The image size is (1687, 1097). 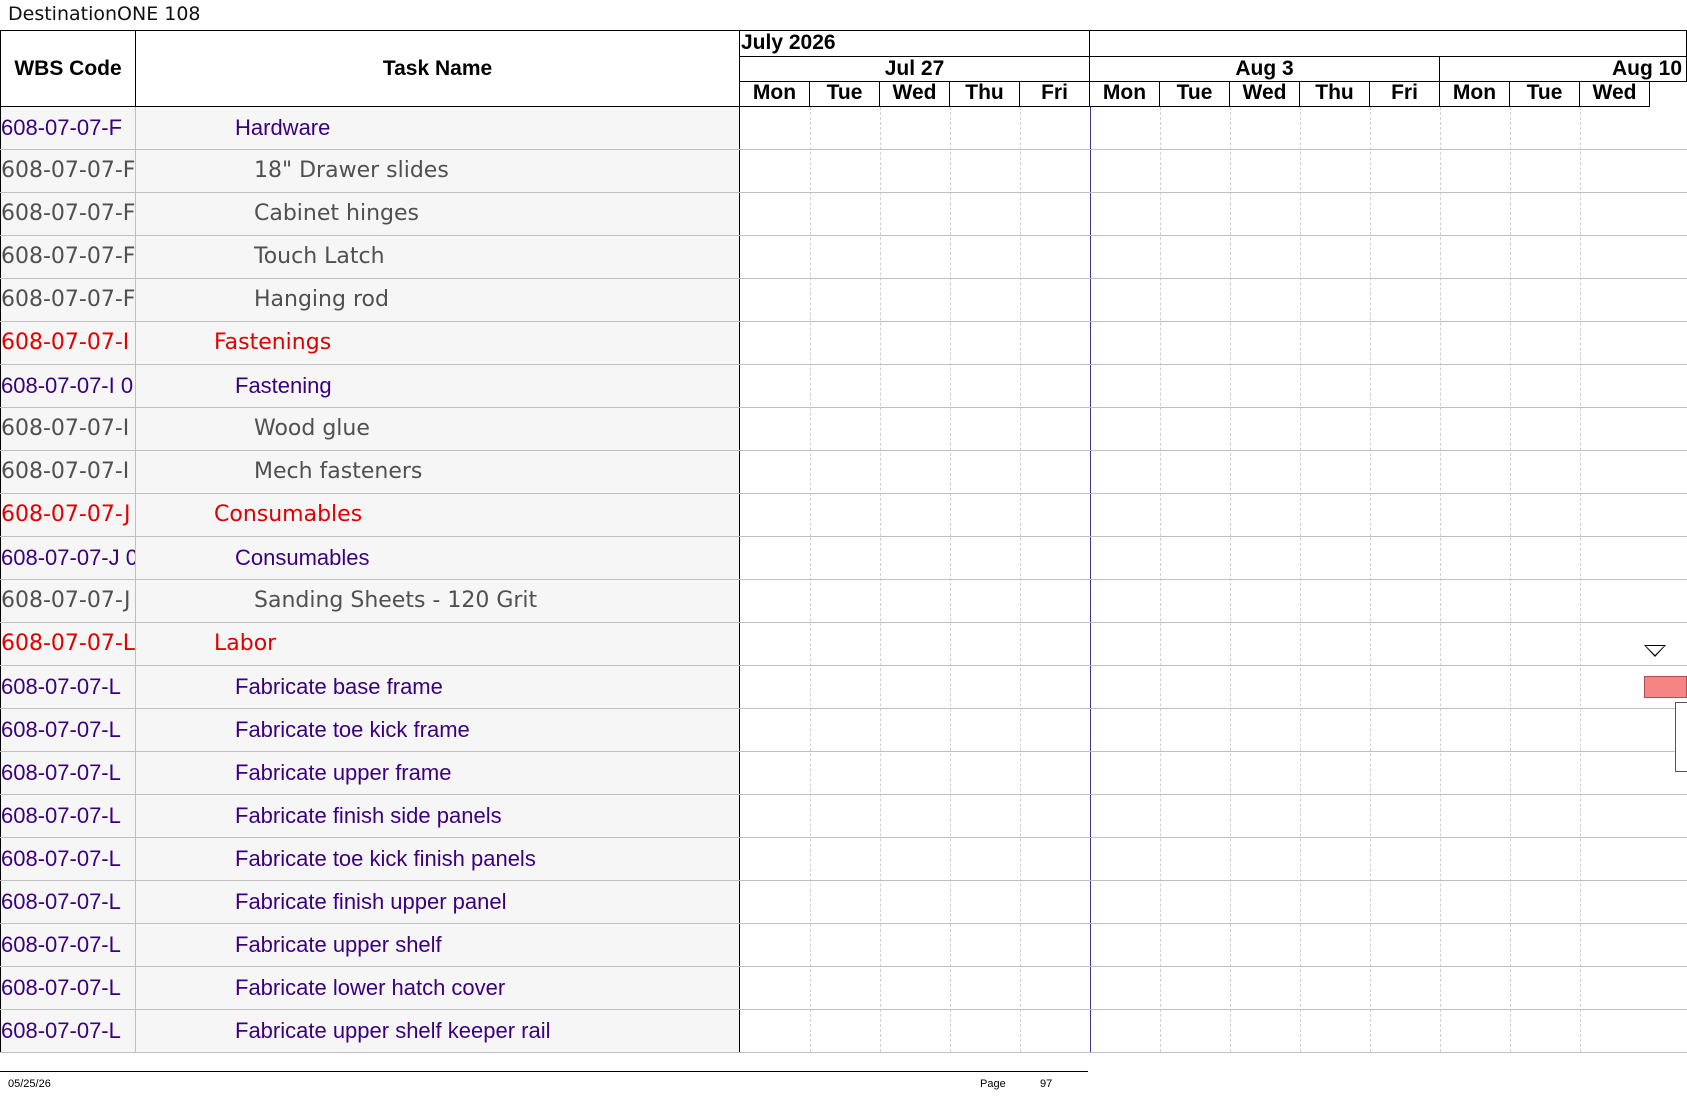 What do you see at coordinates (438, 429) in the screenshot?
I see `task-name-cell: Wood glue` at bounding box center [438, 429].